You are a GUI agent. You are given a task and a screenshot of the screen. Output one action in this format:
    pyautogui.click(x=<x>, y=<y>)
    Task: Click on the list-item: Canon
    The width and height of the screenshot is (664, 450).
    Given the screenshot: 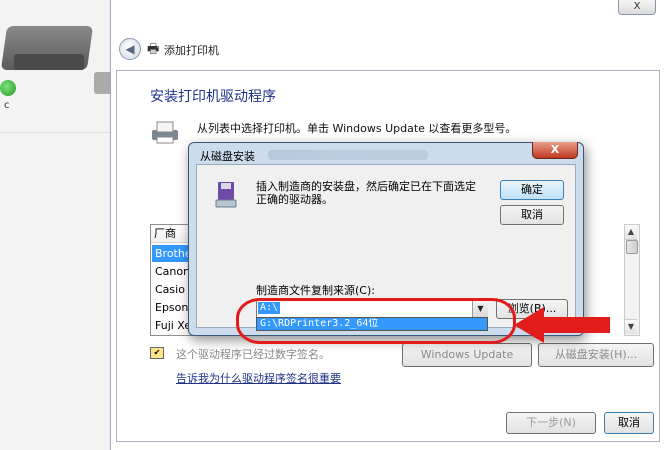 What is the action you would take?
    pyautogui.click(x=171, y=271)
    